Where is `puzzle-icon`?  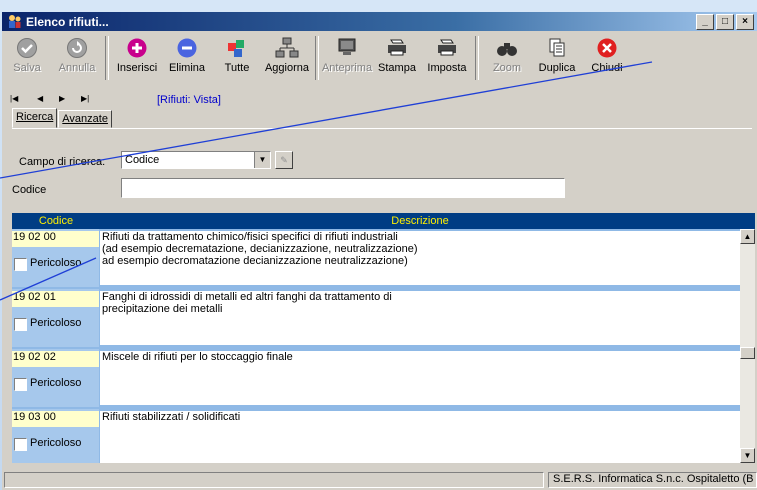
puzzle-icon is located at coordinates (236, 48).